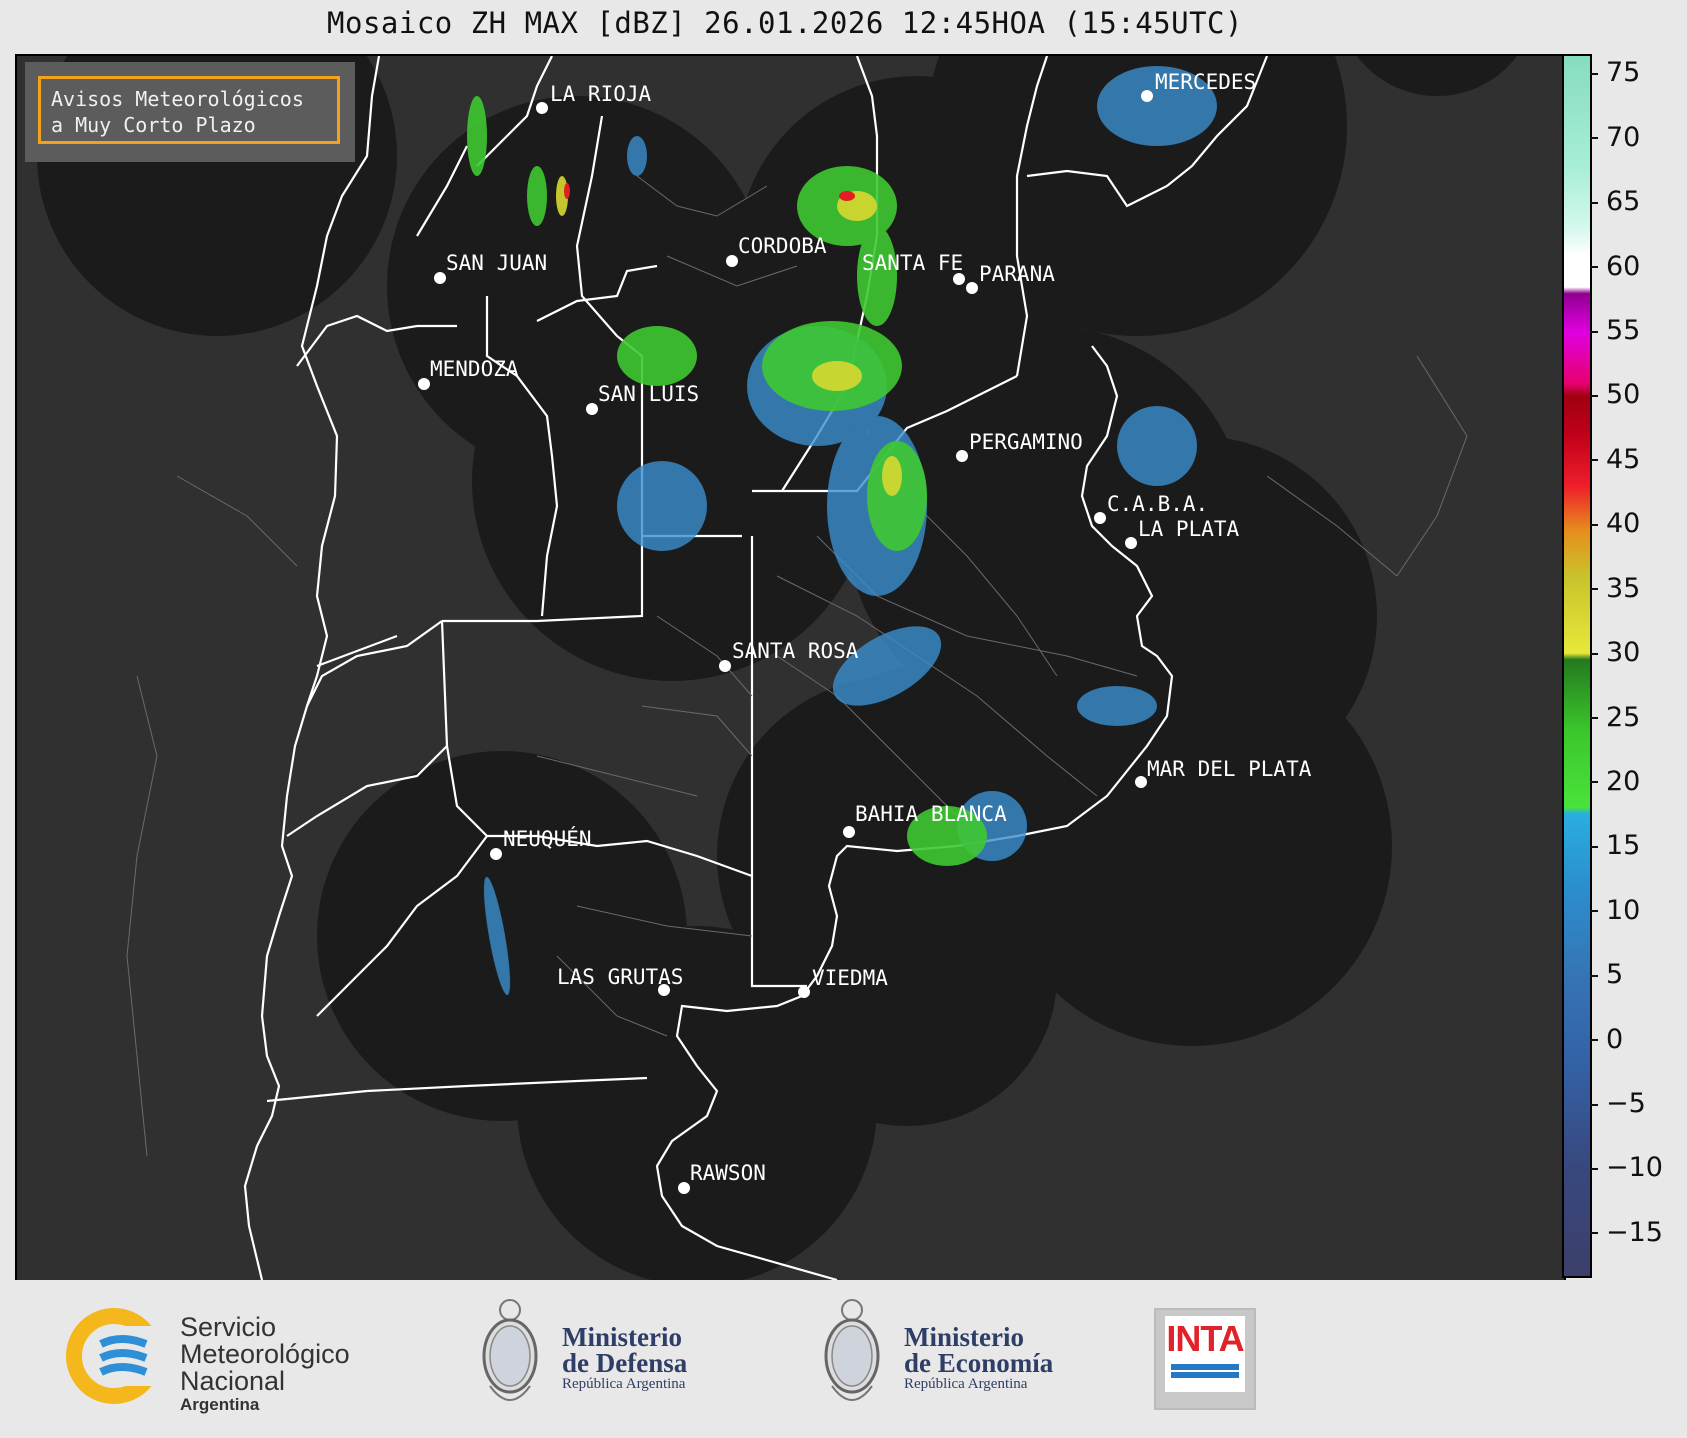 The height and width of the screenshot is (1438, 1687). Describe the element at coordinates (912, 263) in the screenshot. I see `city-label-santa-fe: SANTA FE` at that location.